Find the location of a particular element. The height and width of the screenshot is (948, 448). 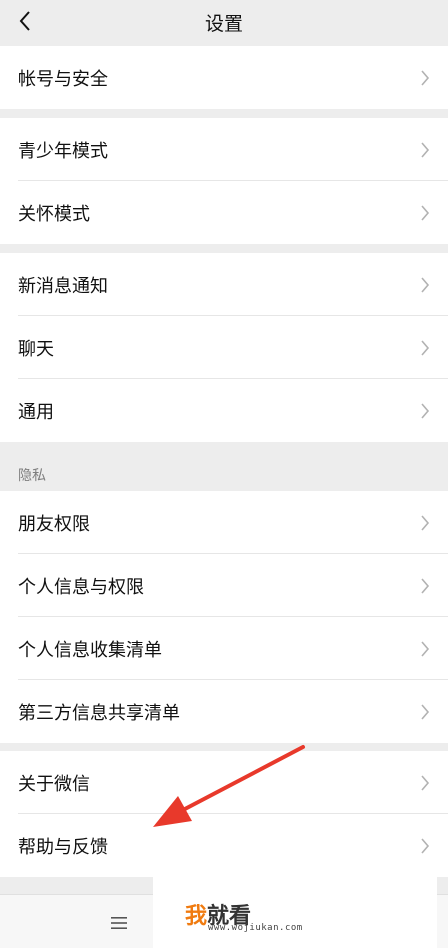

settings-item-label: 个人信息与权限 is located at coordinates (81, 587).